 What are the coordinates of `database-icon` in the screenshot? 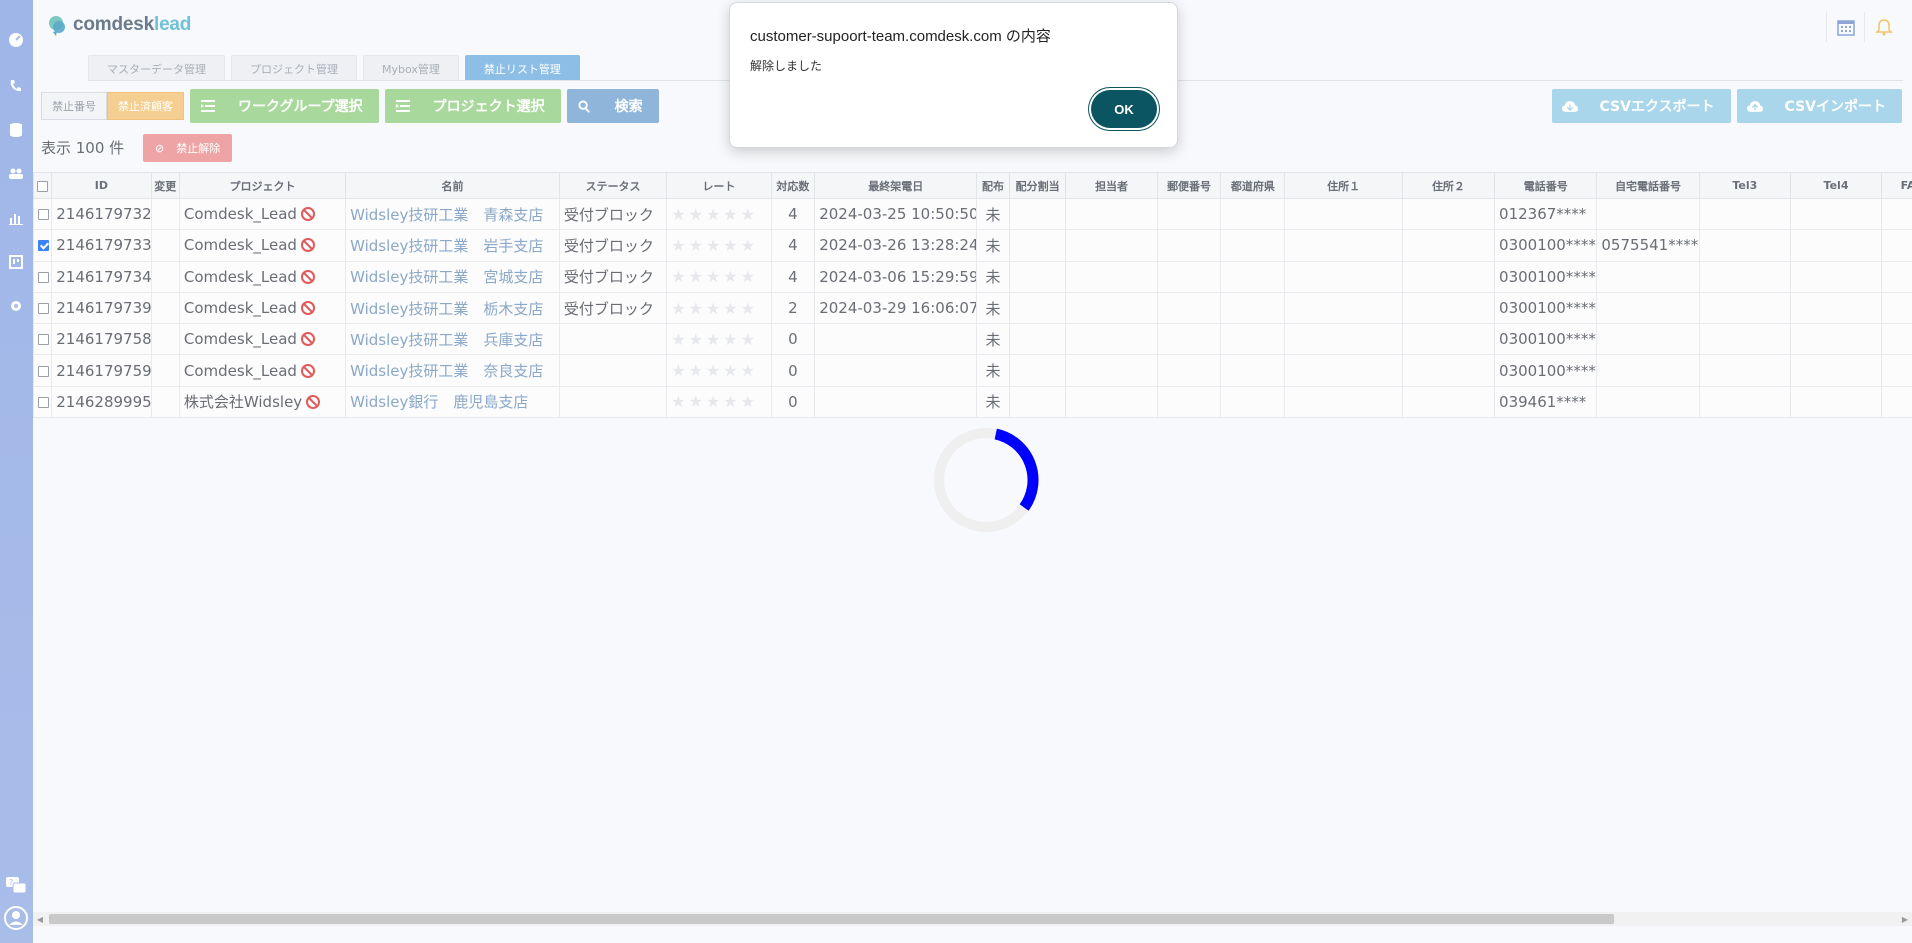 It's located at (16, 130).